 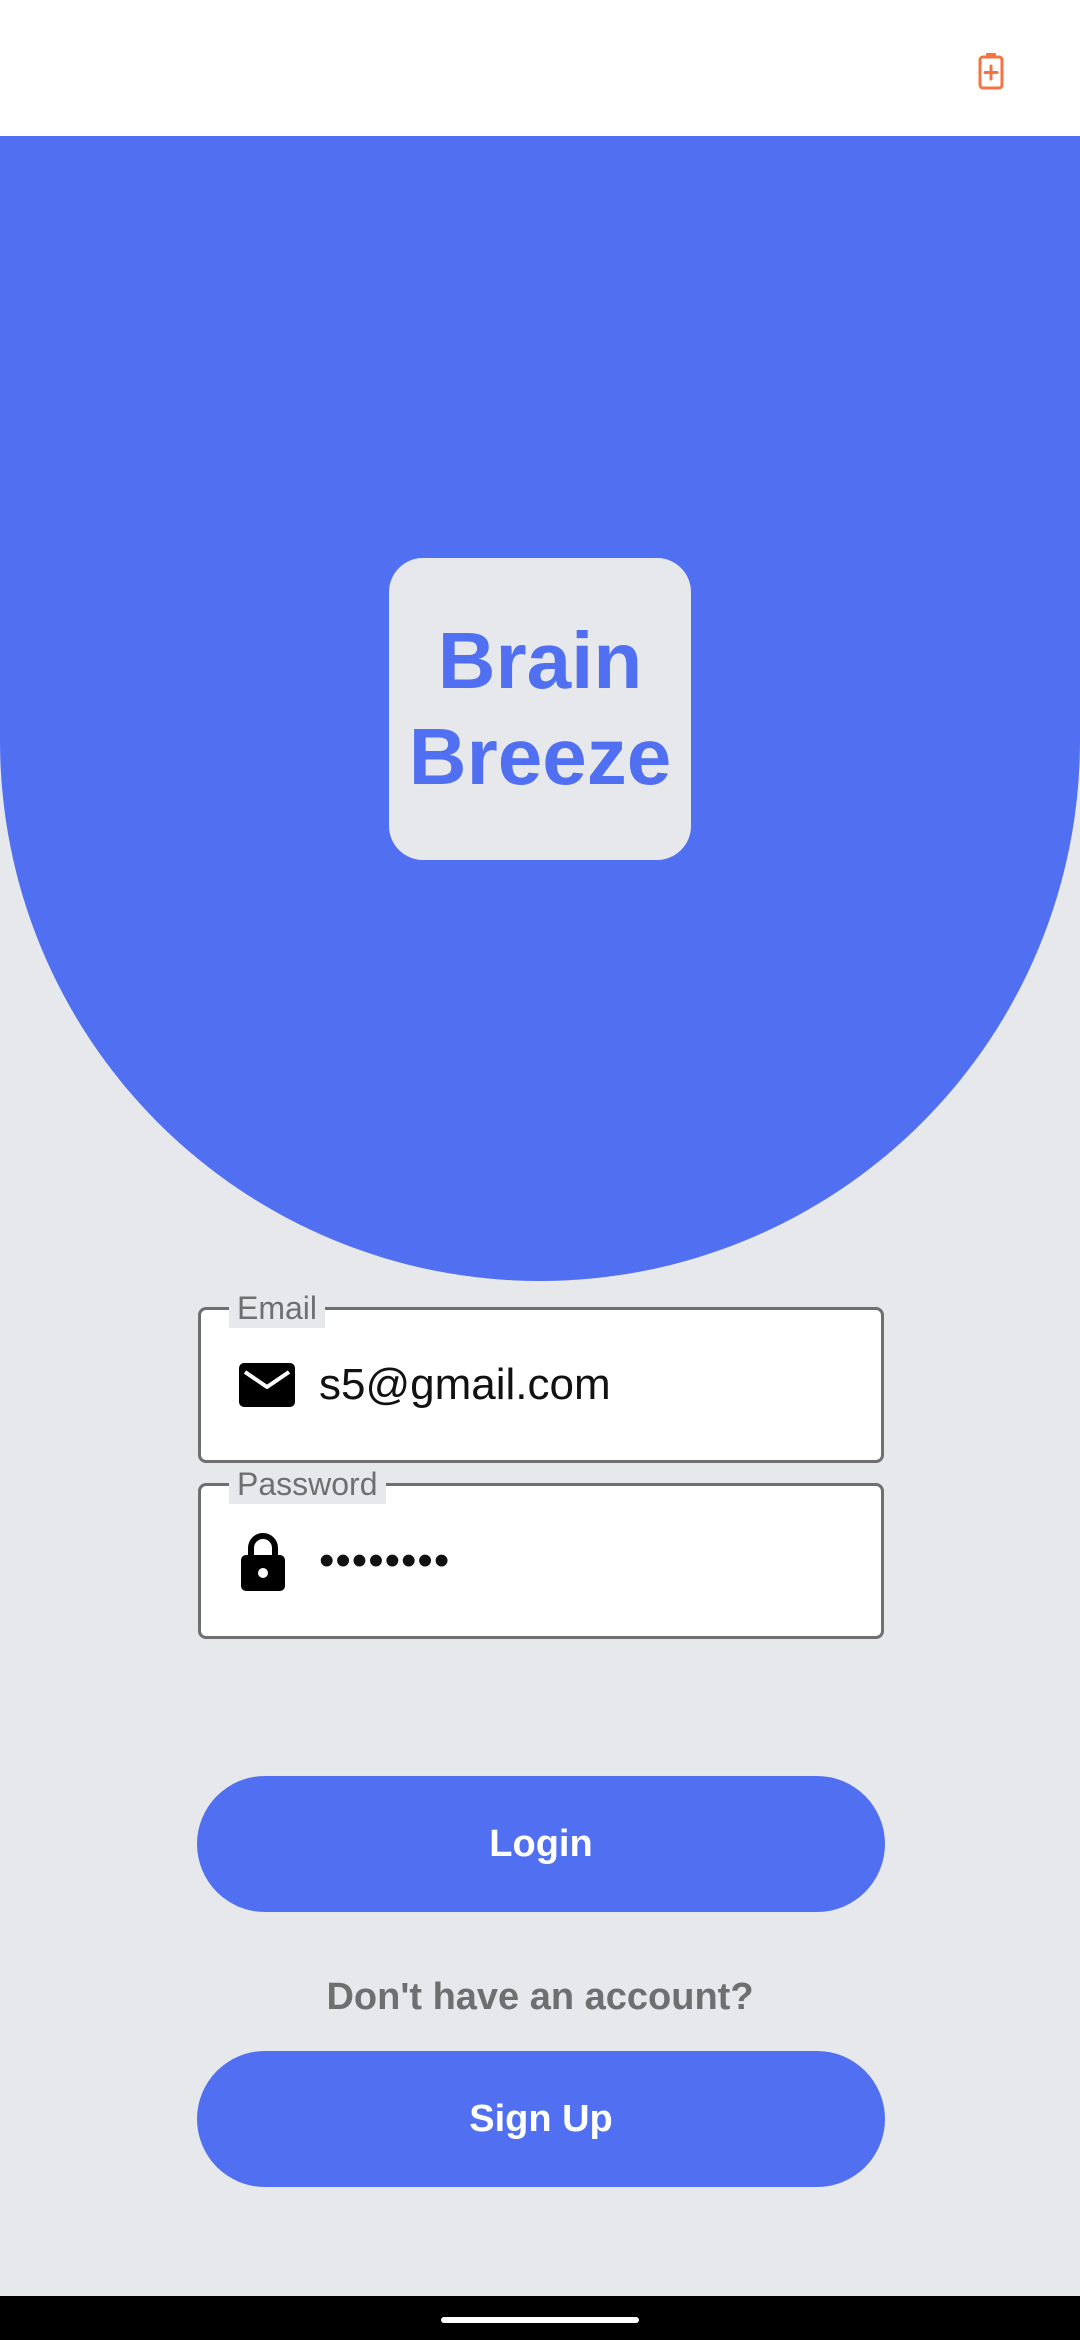 I want to click on email-input-value: s5@gmail.com, so click(x=465, y=1385).